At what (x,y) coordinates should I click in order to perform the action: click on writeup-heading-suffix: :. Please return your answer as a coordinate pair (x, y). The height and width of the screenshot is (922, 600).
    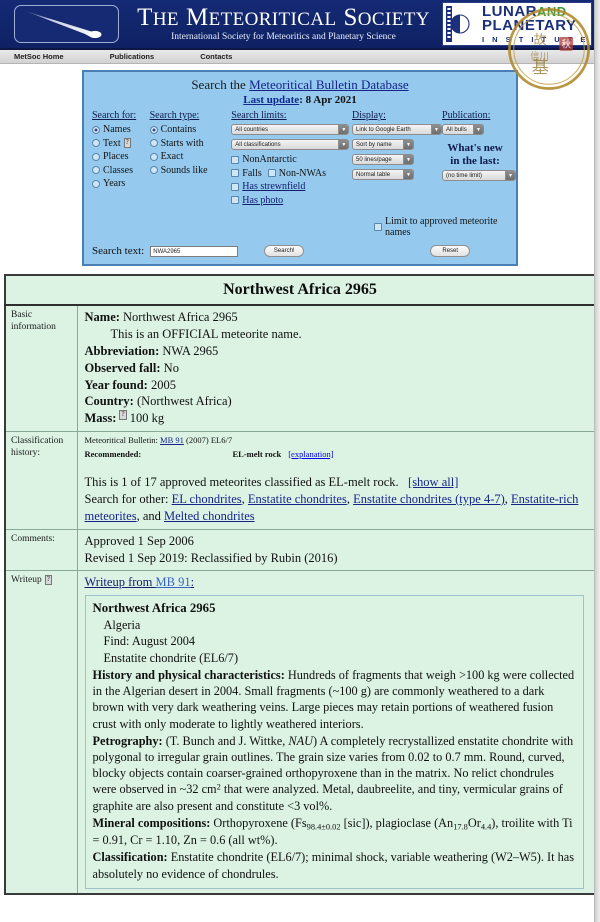
    Looking at the image, I should click on (192, 582).